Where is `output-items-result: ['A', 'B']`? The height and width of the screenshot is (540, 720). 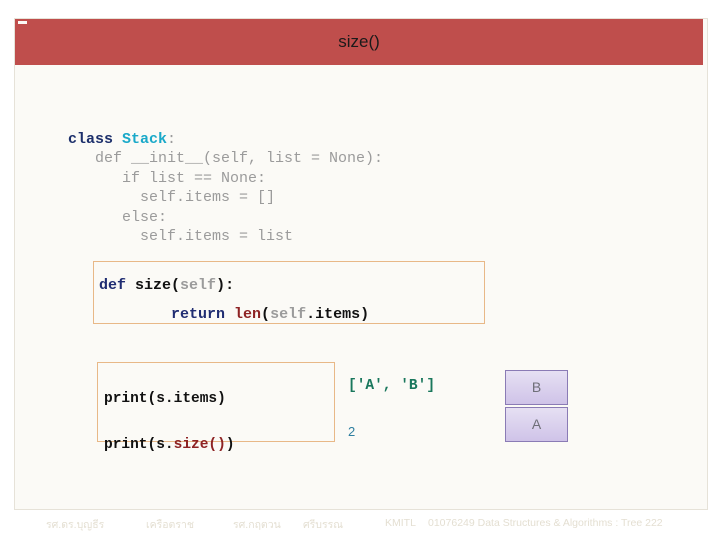
output-items-result: ['A', 'B'] is located at coordinates (392, 386).